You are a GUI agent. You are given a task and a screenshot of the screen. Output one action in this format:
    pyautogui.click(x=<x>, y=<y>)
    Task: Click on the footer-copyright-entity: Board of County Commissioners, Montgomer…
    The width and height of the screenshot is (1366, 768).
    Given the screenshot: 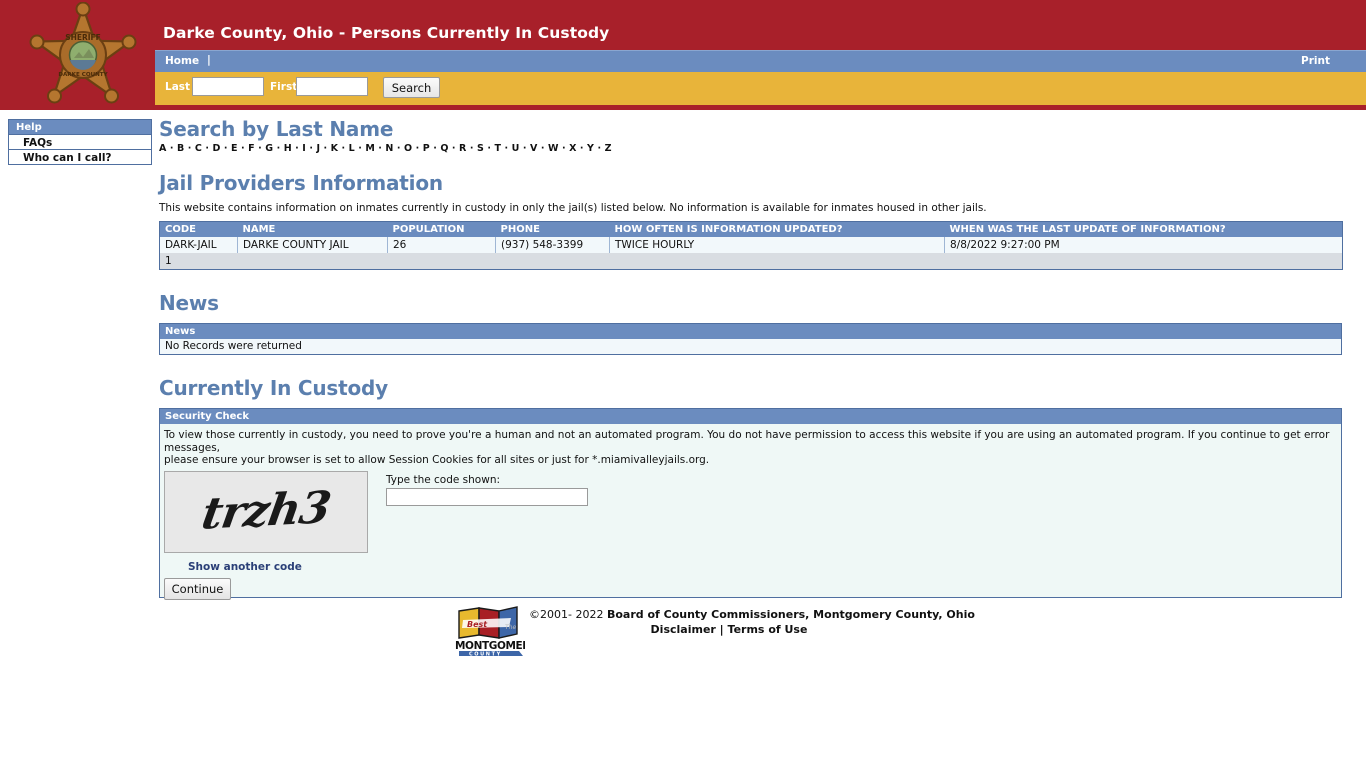 What is the action you would take?
    pyautogui.click(x=790, y=614)
    